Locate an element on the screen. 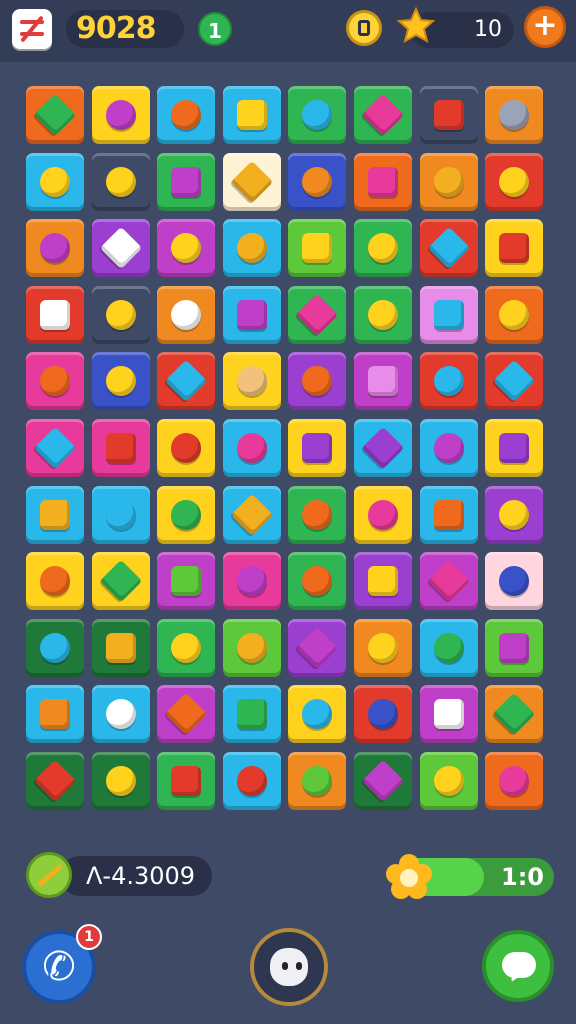  app-logo-icon is located at coordinates (32, 29).